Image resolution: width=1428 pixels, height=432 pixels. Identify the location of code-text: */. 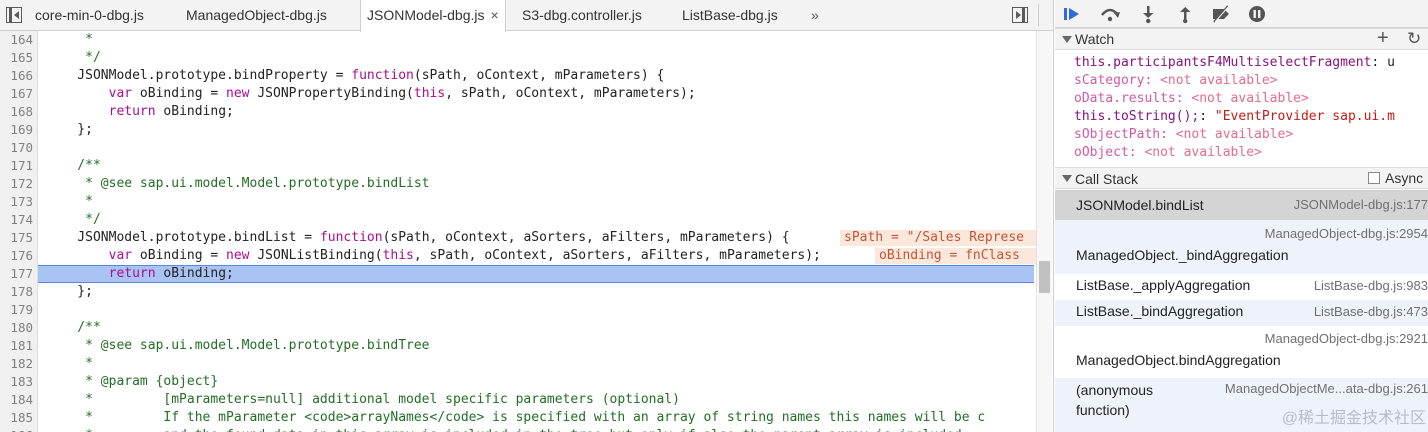
(73, 58).